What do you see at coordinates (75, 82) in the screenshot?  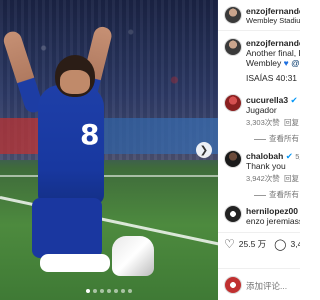 I see `player-face` at bounding box center [75, 82].